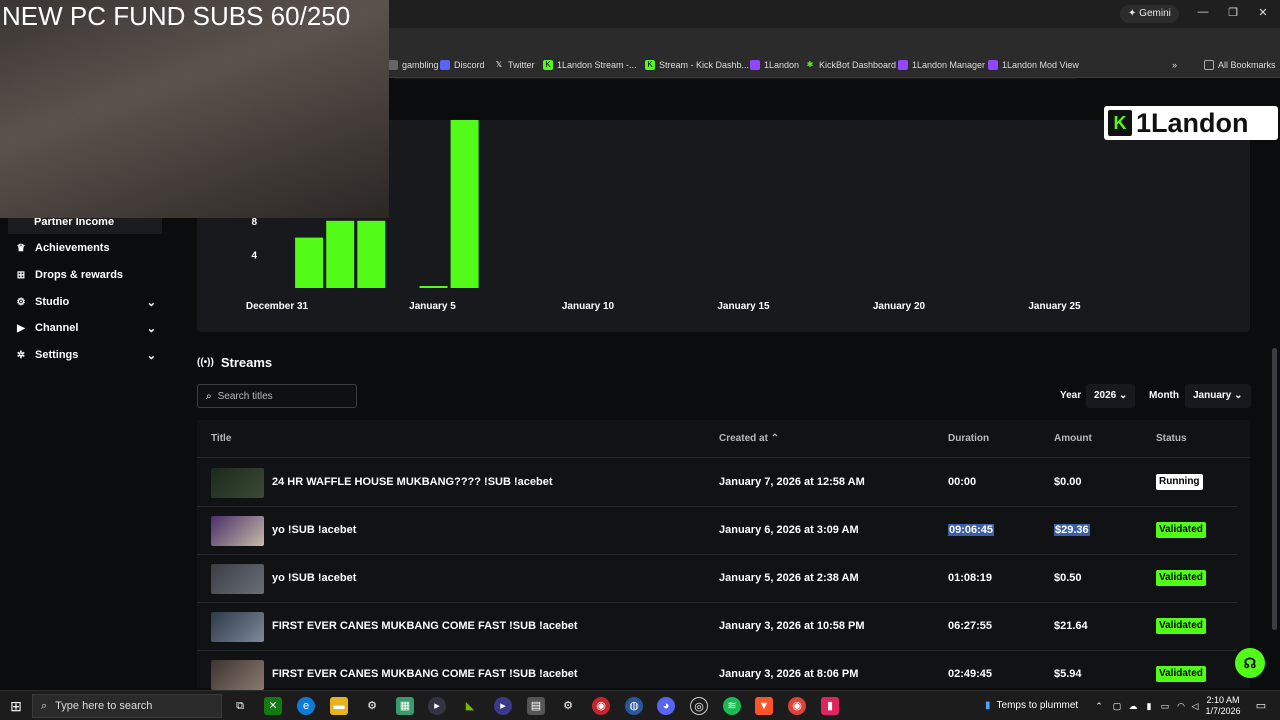 This screenshot has height=720, width=1280. Describe the element at coordinates (1174, 65) in the screenshot. I see `chevron-double-right-icon: »` at that location.